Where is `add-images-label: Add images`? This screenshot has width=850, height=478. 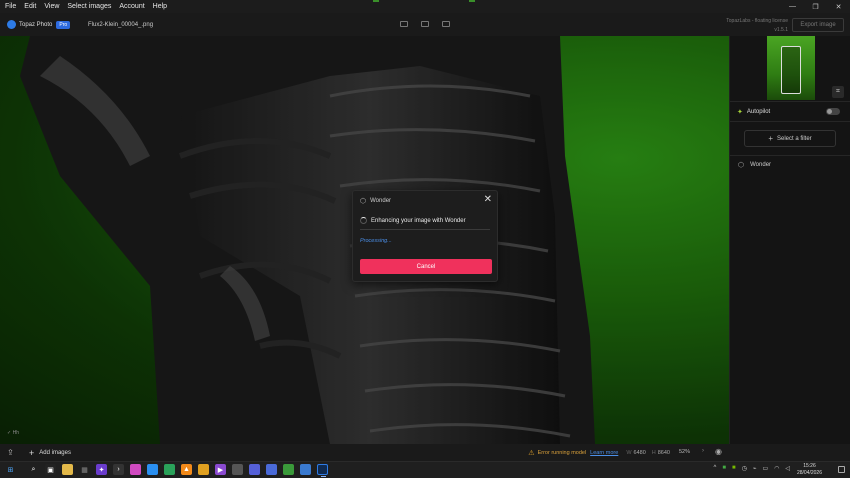 add-images-label: Add images is located at coordinates (55, 453).